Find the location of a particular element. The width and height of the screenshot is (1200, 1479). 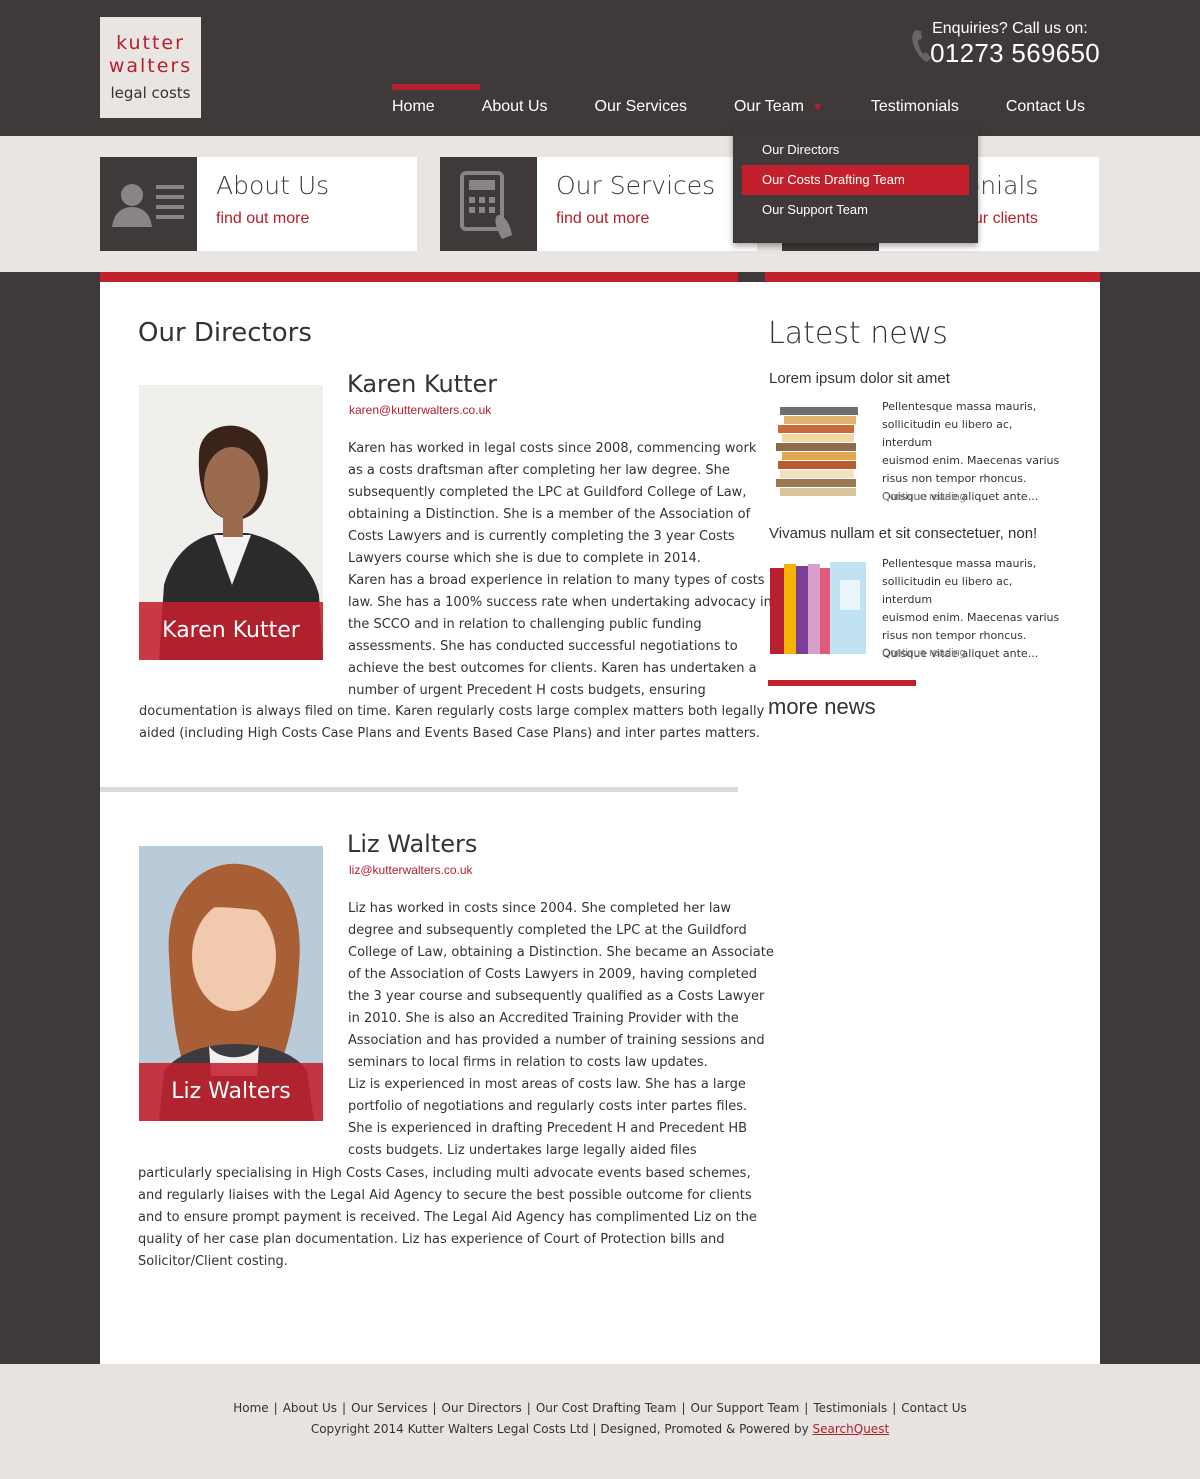

director-photo-liz: Liz Walters is located at coordinates (231, 983).